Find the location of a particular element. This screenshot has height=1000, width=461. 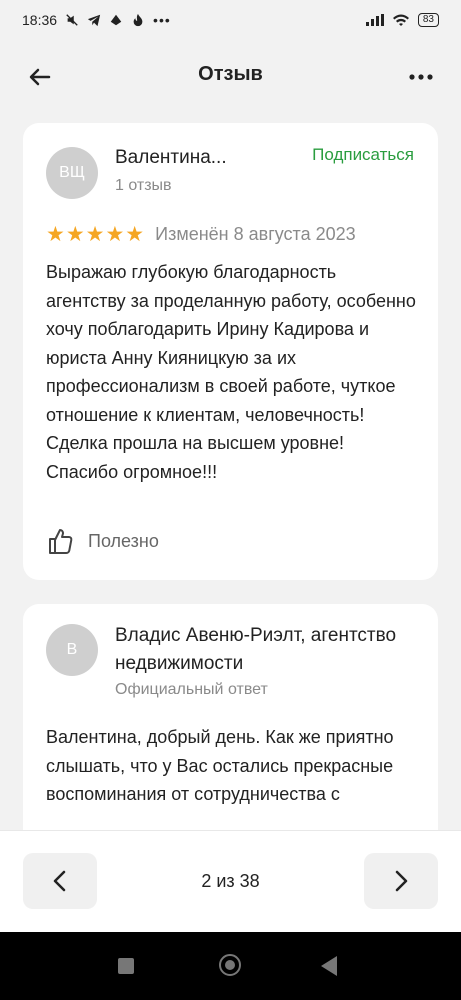

system-nav-bar is located at coordinates (230, 966).